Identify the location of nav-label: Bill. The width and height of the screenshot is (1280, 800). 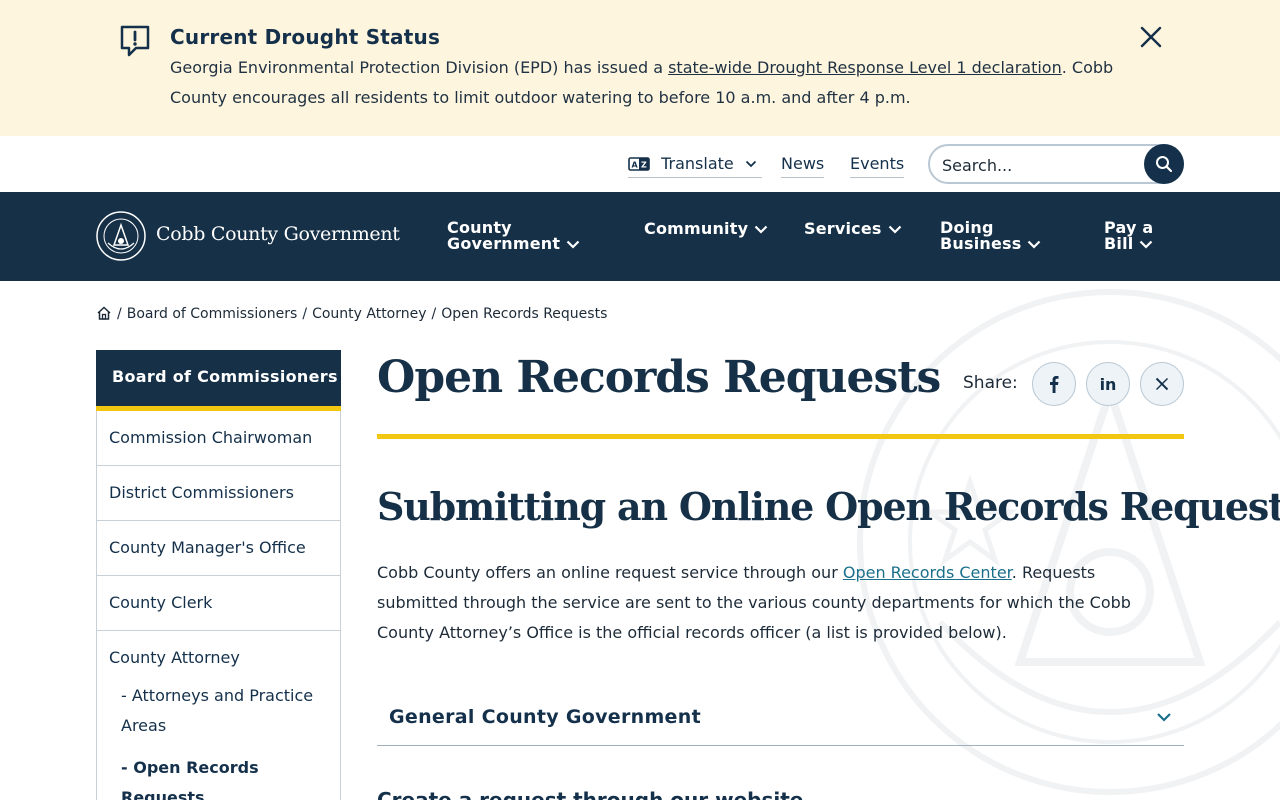
(1119, 243).